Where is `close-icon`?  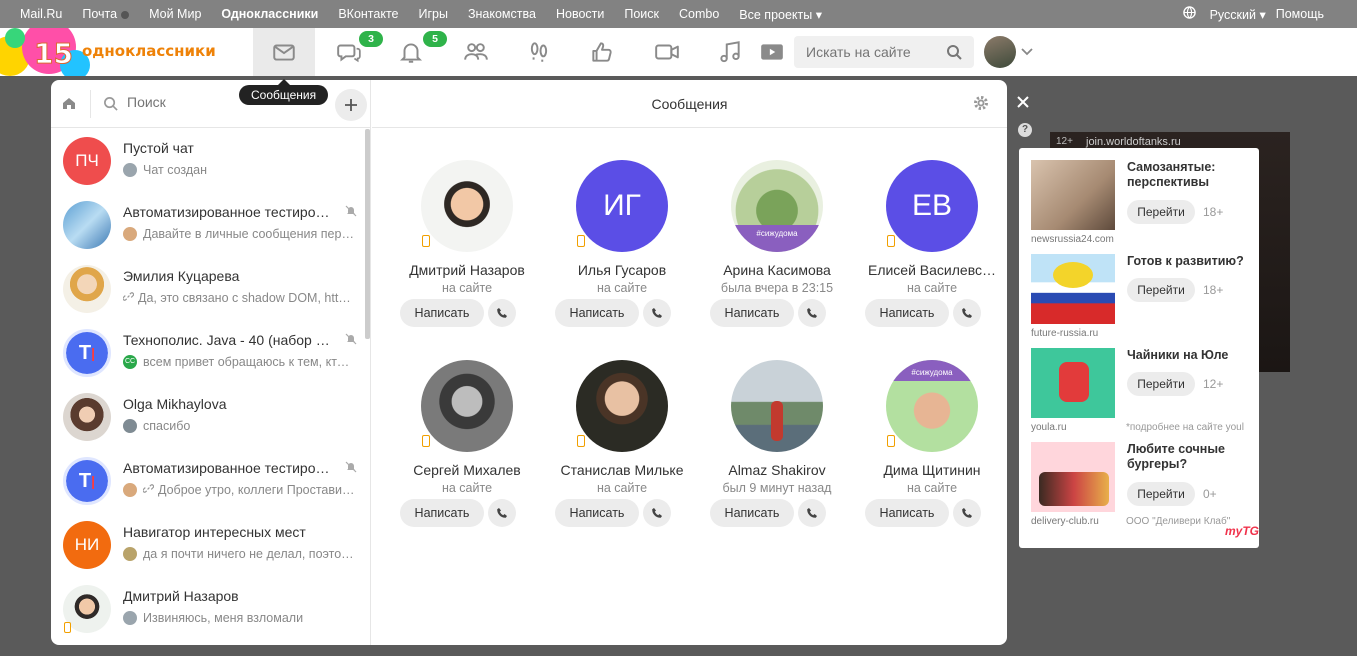
close-icon is located at coordinates (1023, 103).